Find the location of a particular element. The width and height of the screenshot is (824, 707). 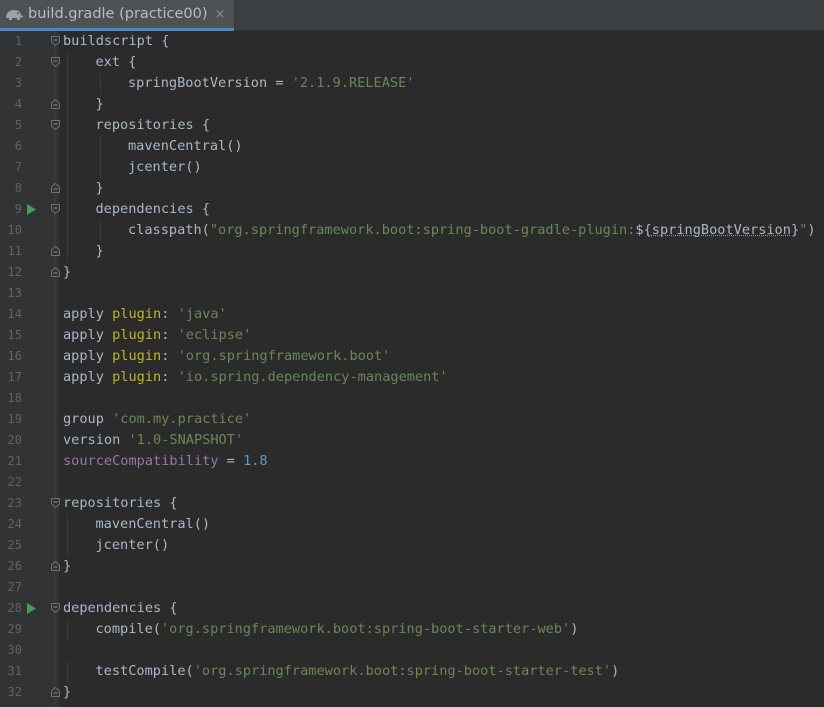

code-line: 23 repositories { is located at coordinates (412, 503).